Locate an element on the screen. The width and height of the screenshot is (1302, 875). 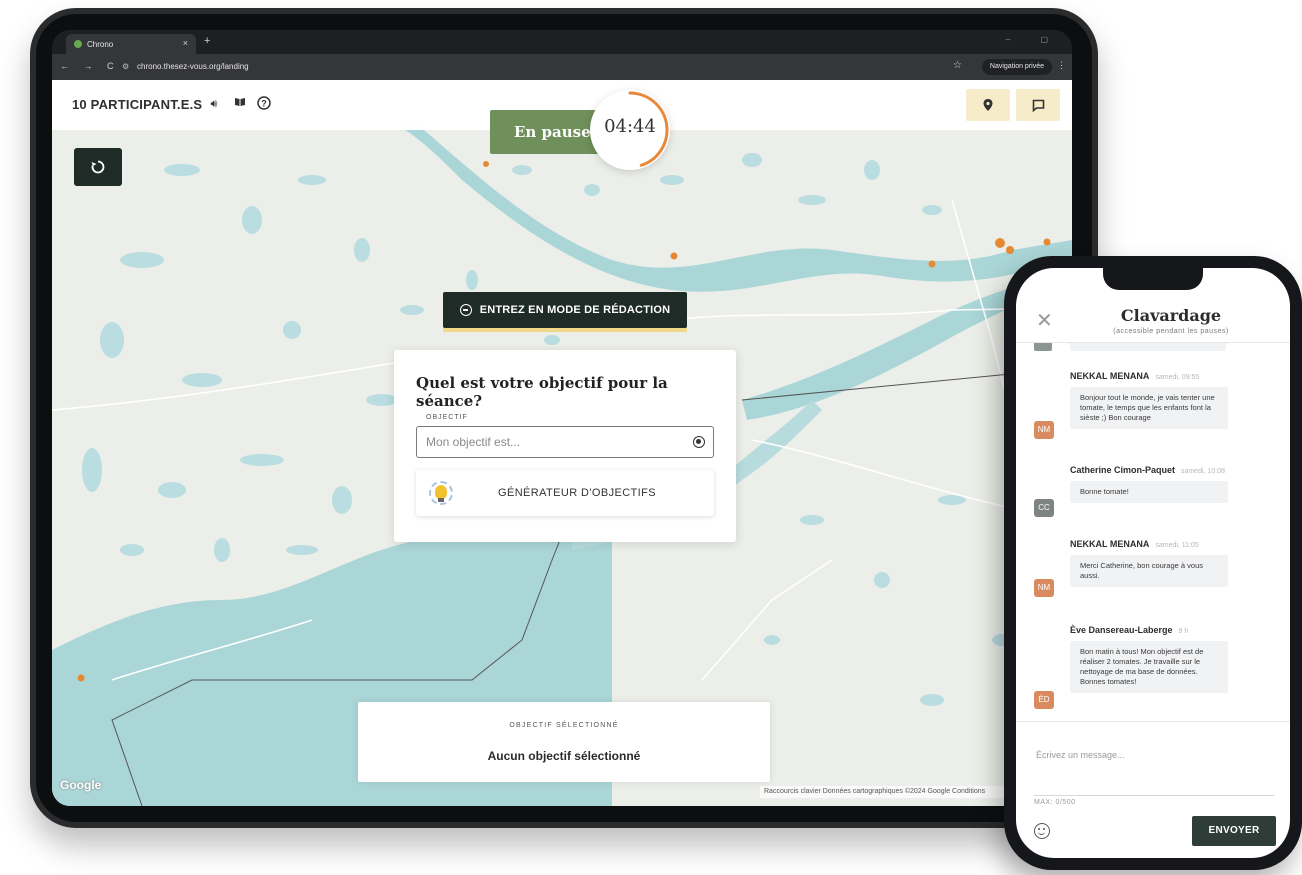
sound-icon: 🔊︎ is located at coordinates (214, 104).